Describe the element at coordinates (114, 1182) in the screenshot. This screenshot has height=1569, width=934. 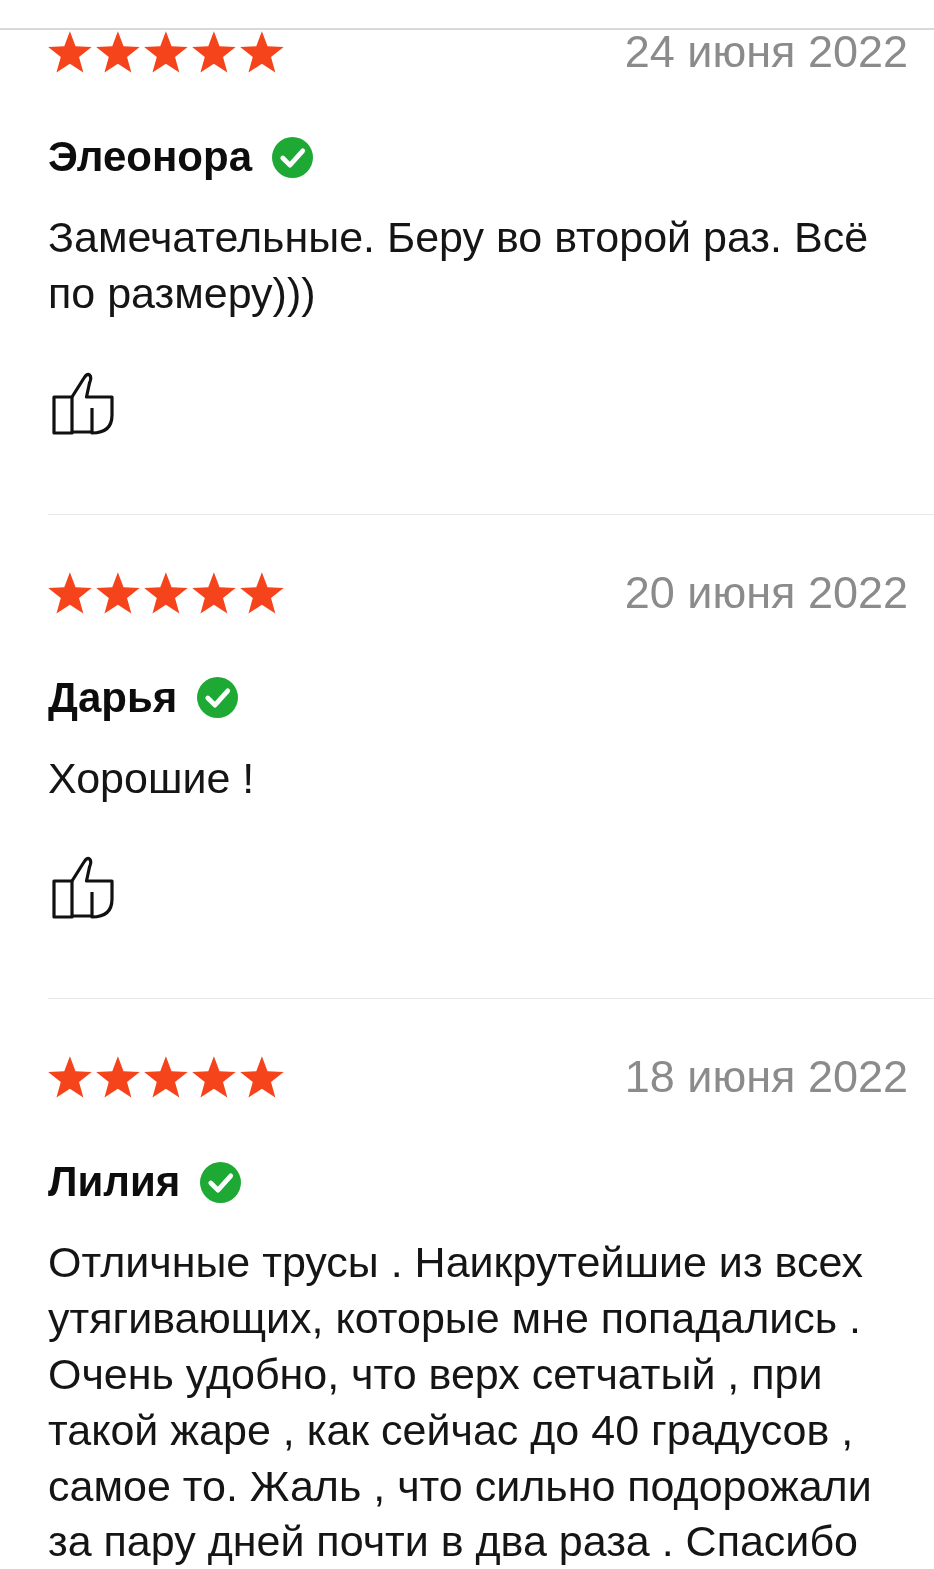
I see `author-name: Лилия` at that location.